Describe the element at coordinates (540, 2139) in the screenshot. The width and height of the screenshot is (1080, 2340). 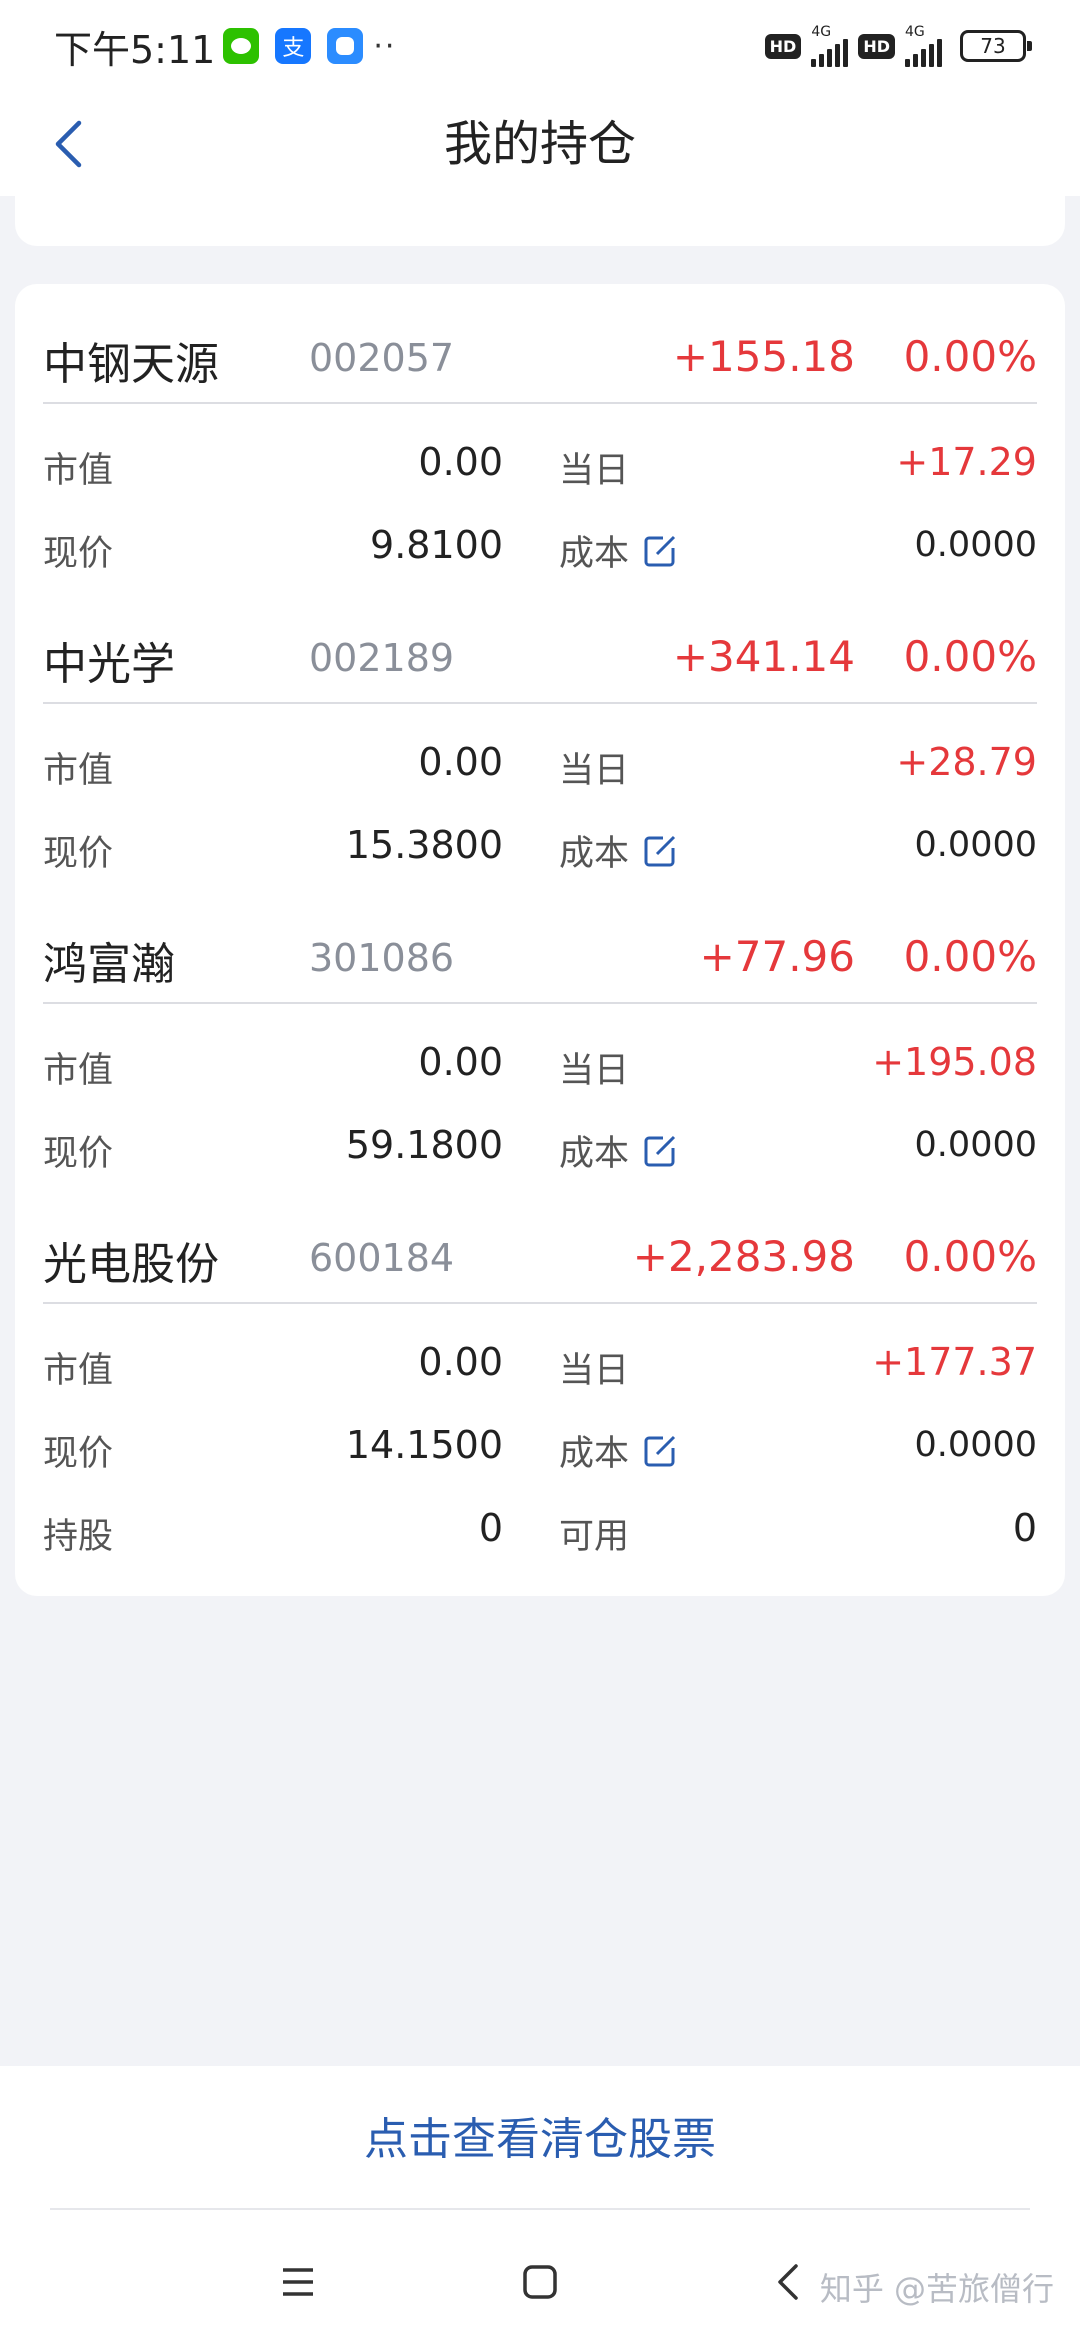
I see `cleared-stocks-link-label: 点击查看清仓股票` at that location.